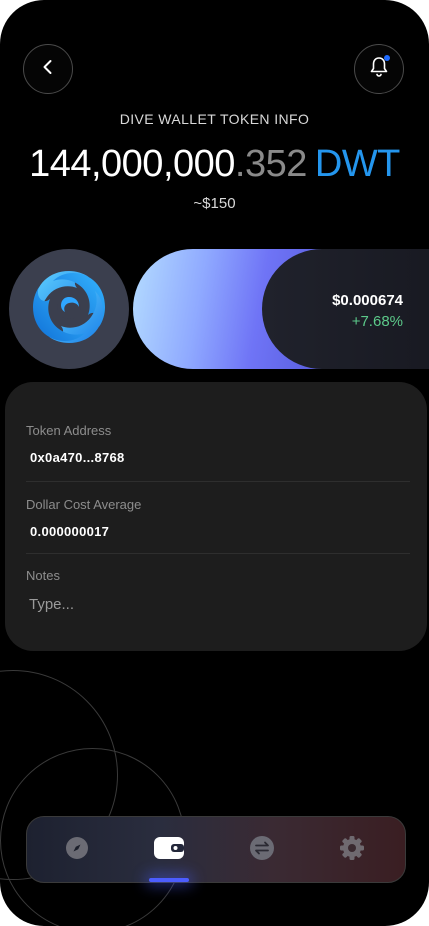  I want to click on wallet-icon, so click(169, 850).